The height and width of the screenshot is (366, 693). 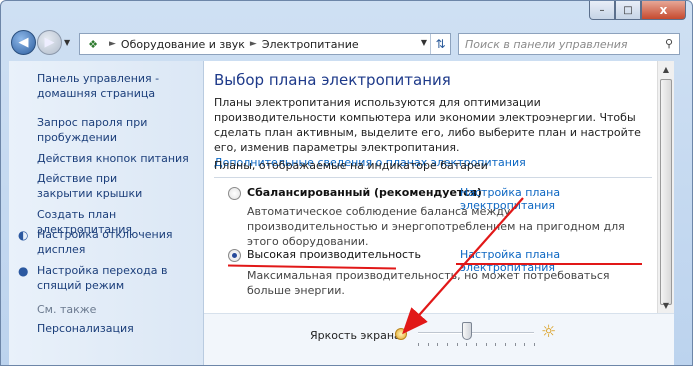 I want to click on sidebar-item-home: Панель управления - домашняя страница, so click(x=102, y=86).